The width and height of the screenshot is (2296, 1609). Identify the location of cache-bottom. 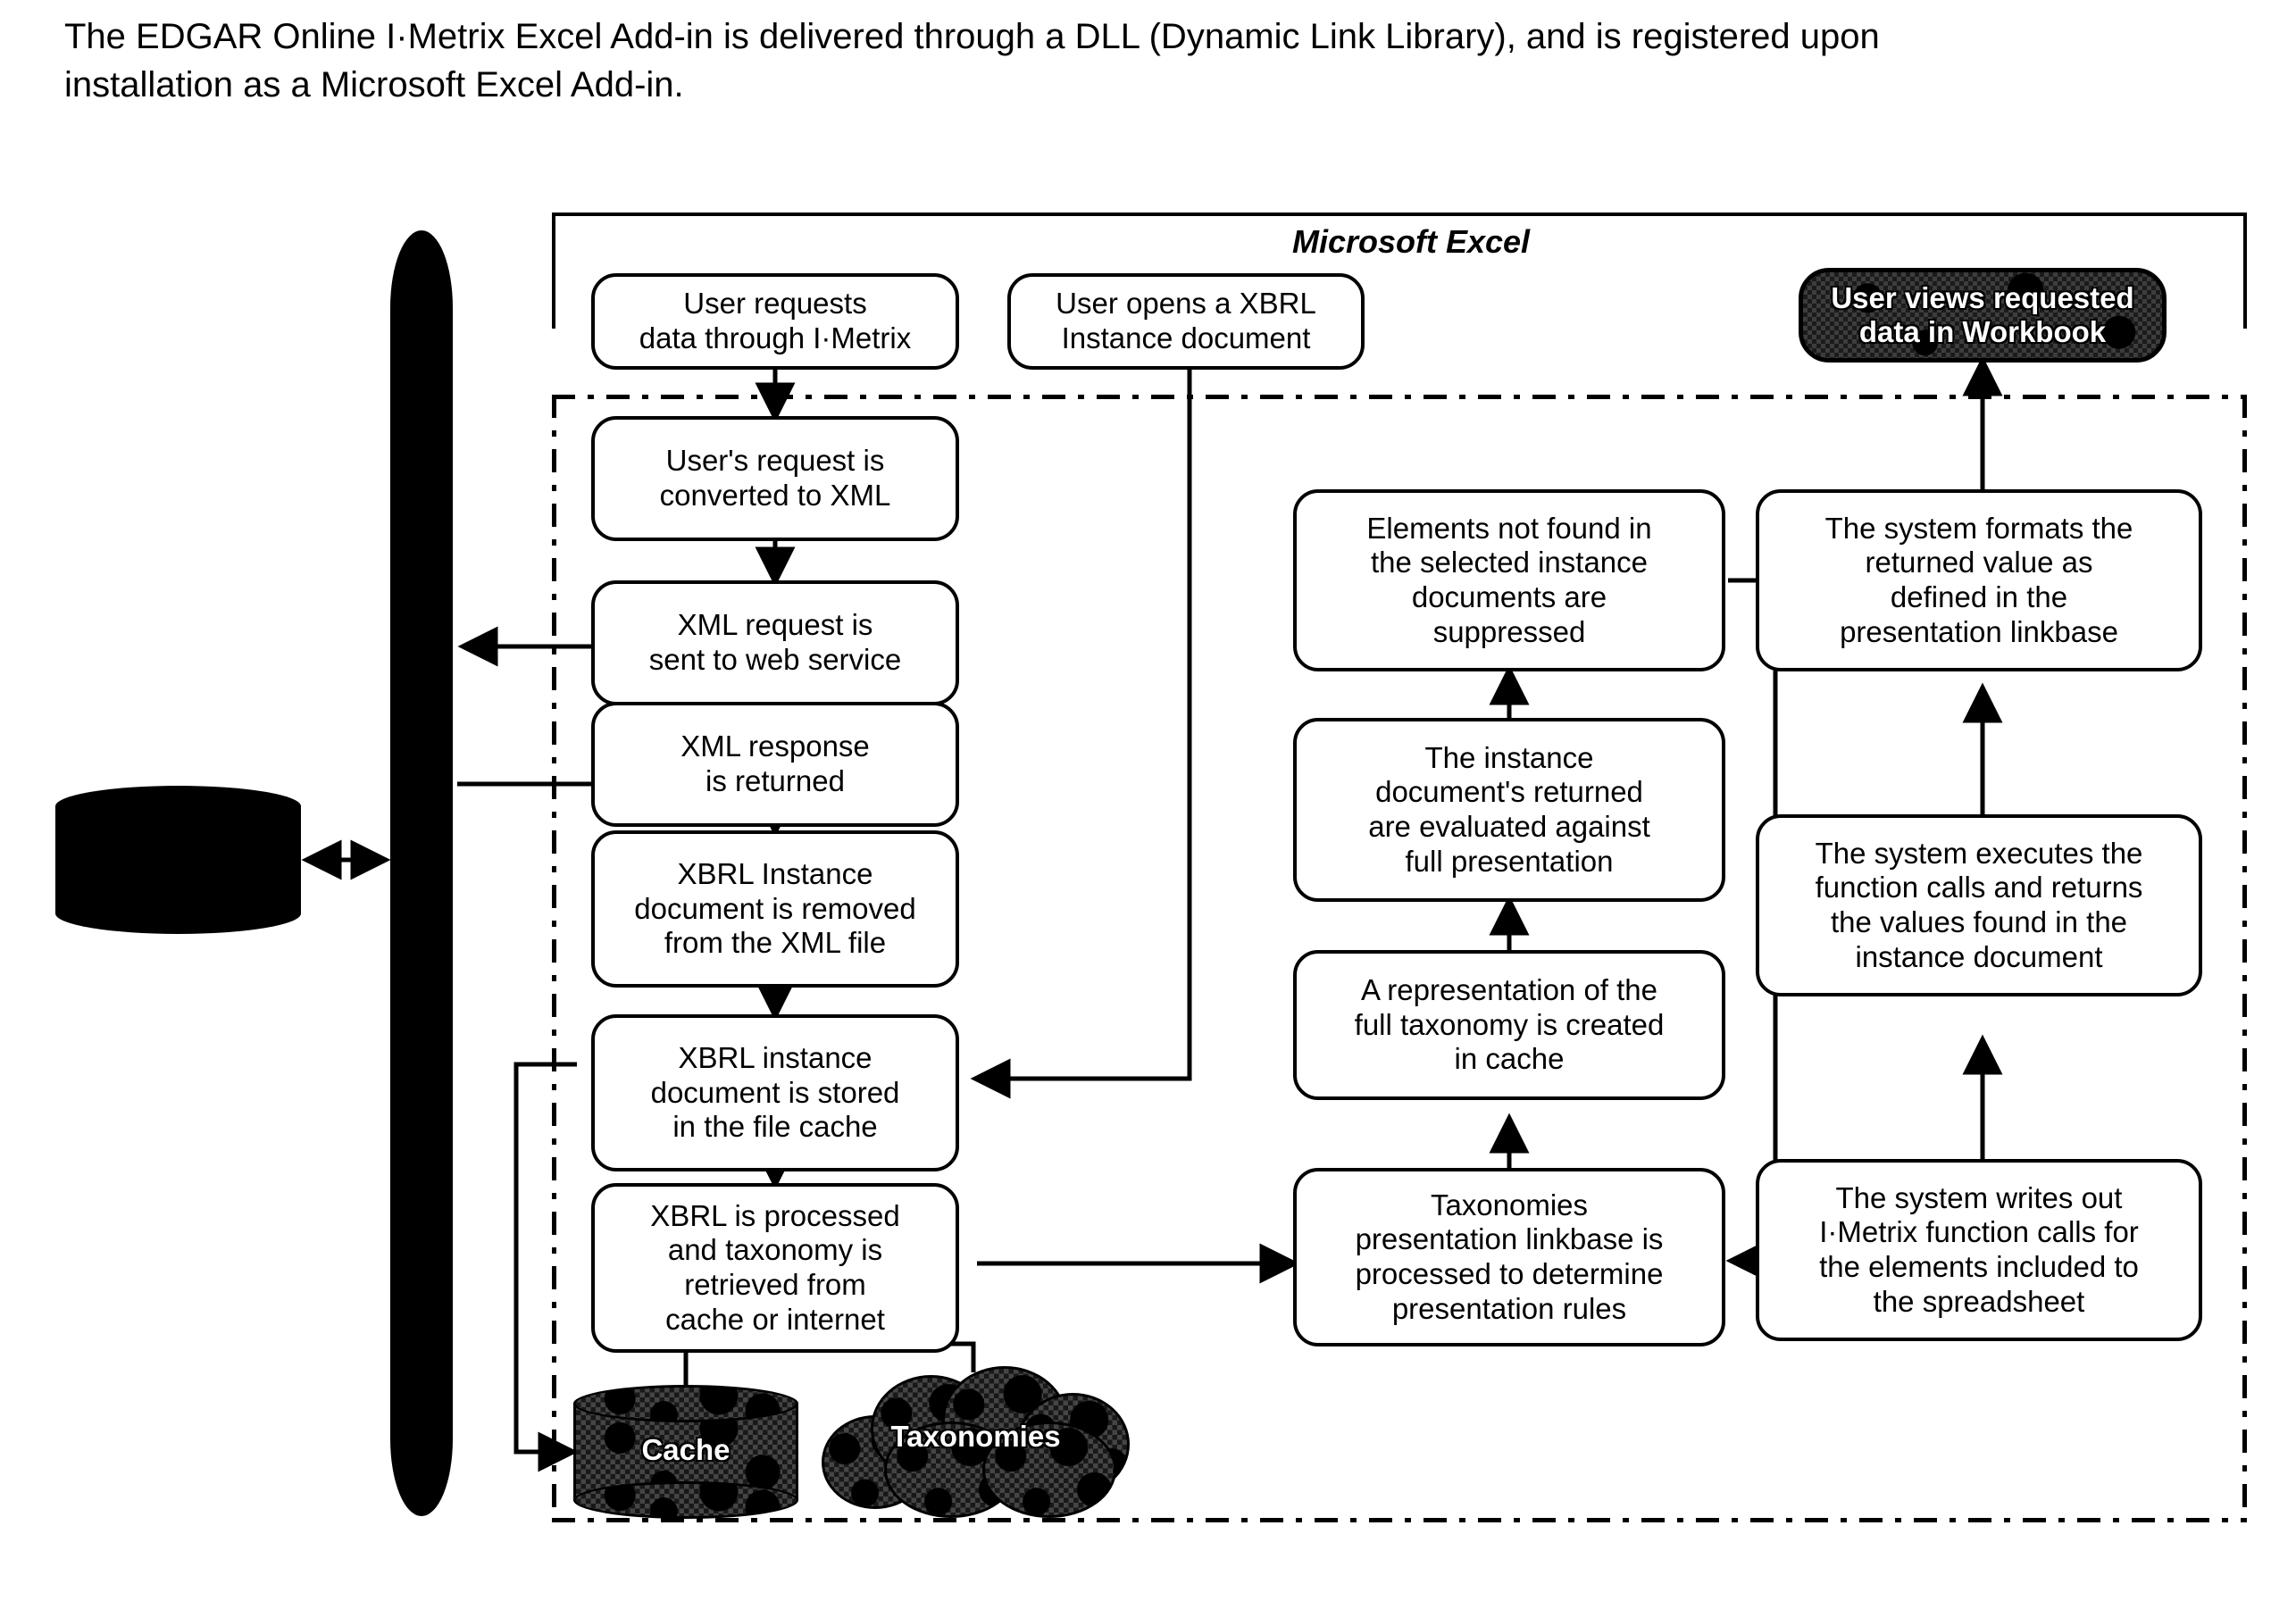
(685, 1500).